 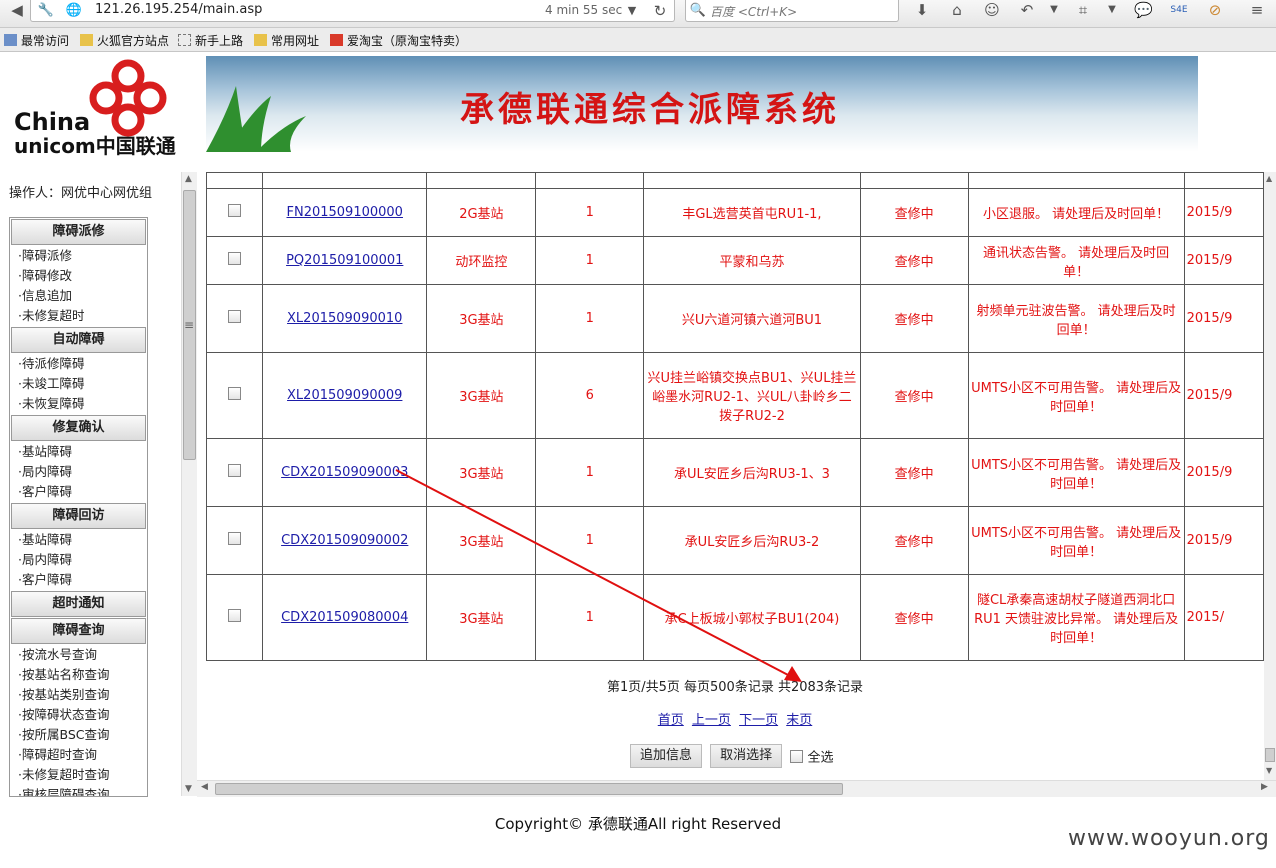 What do you see at coordinates (46, 11) in the screenshot?
I see `site-info-icon: 🔧` at bounding box center [46, 11].